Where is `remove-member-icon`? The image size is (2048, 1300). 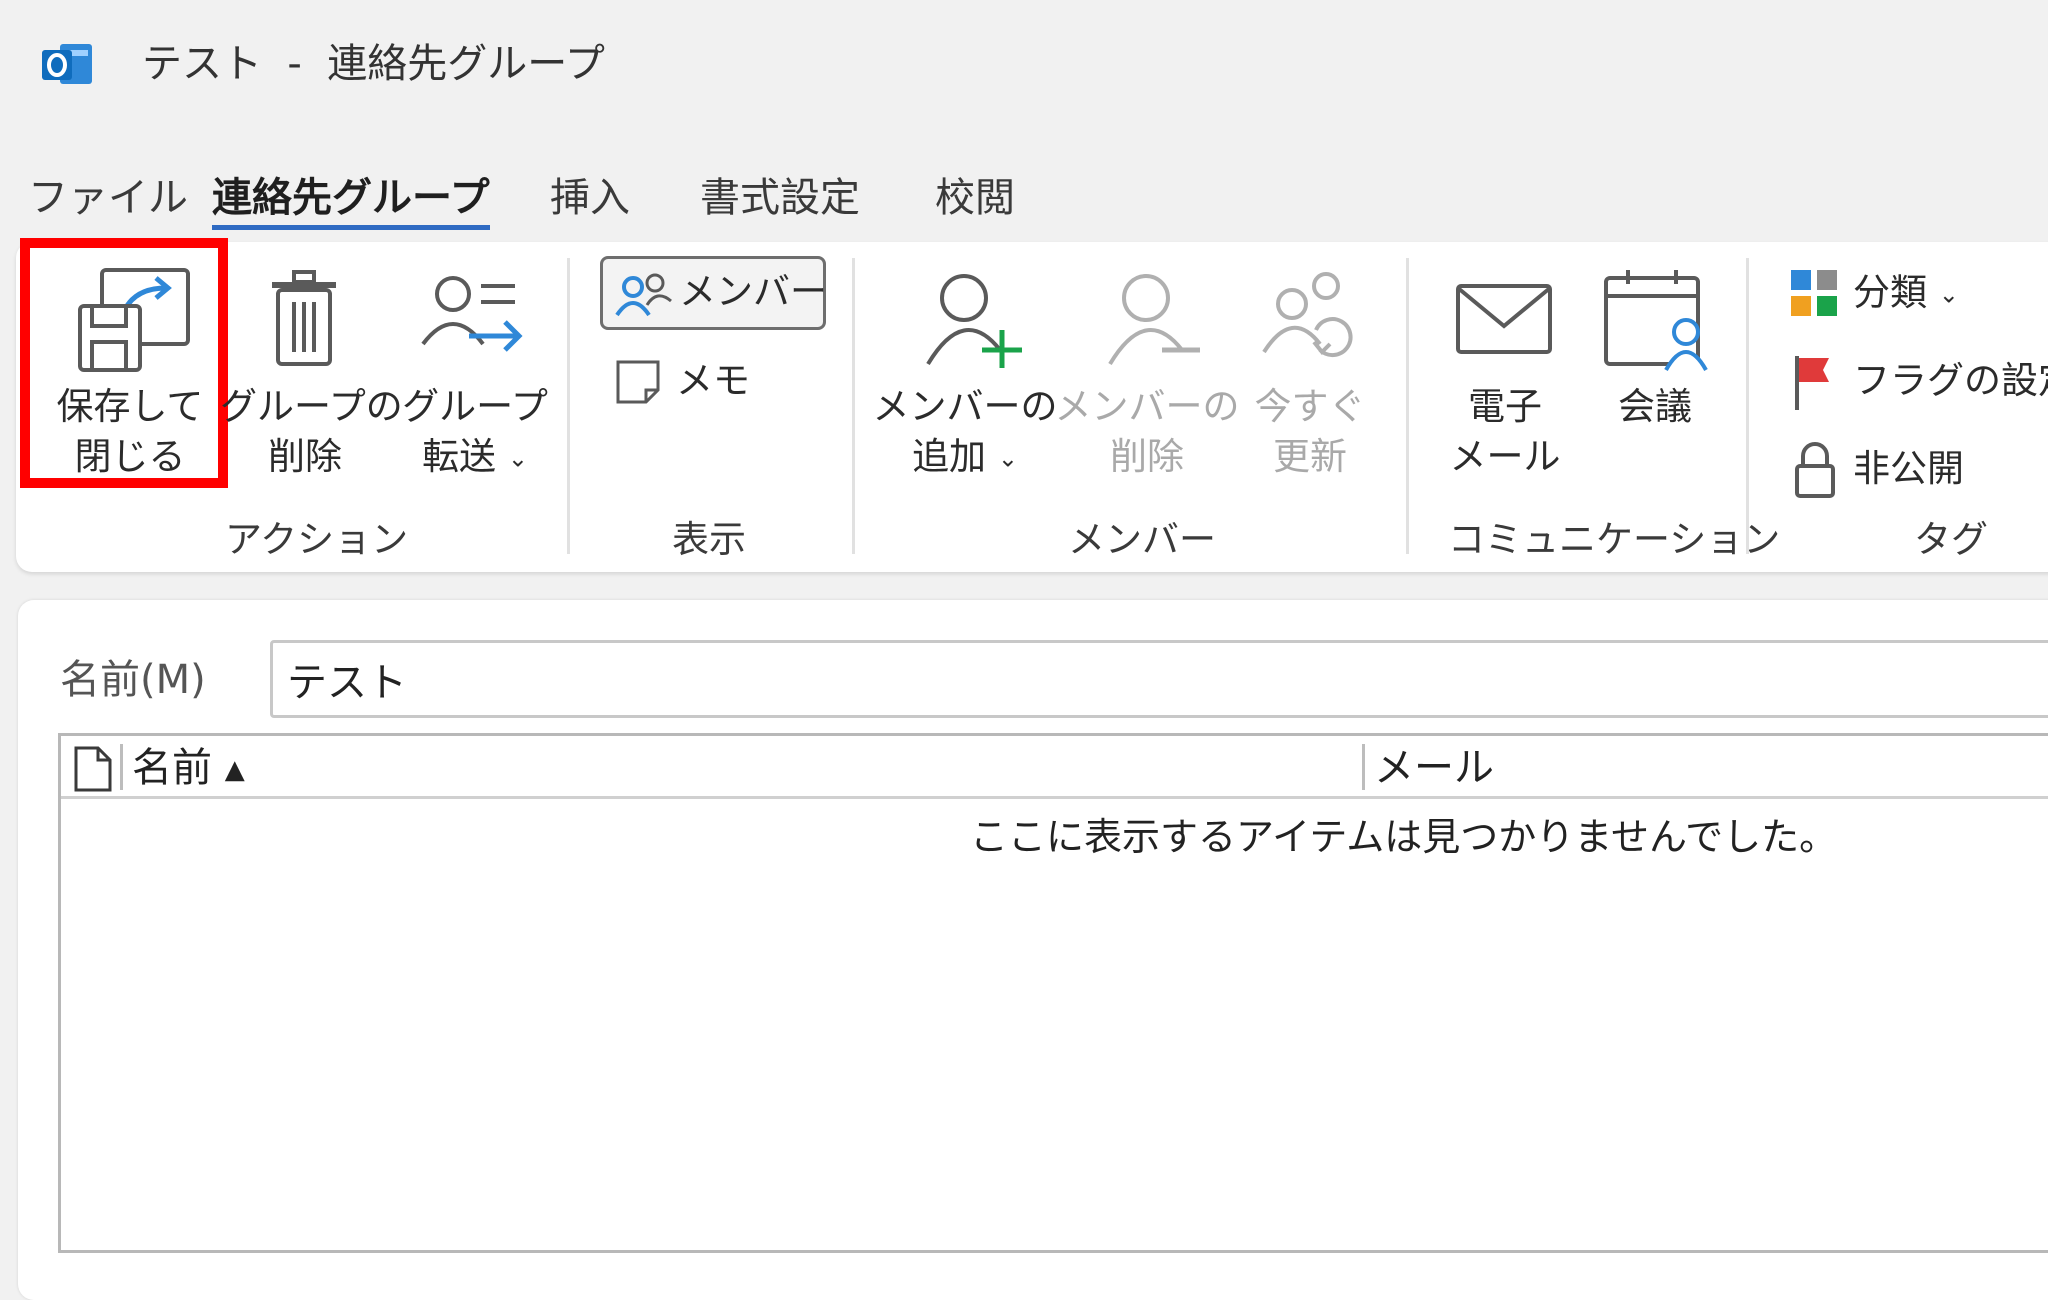 remove-member-icon is located at coordinates (1154, 320).